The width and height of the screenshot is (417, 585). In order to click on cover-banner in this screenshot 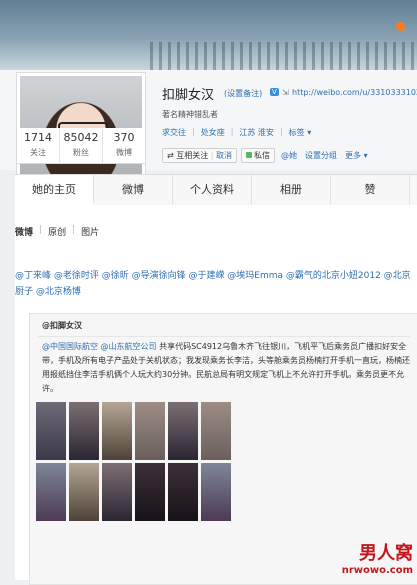, I will do `click(208, 35)`.